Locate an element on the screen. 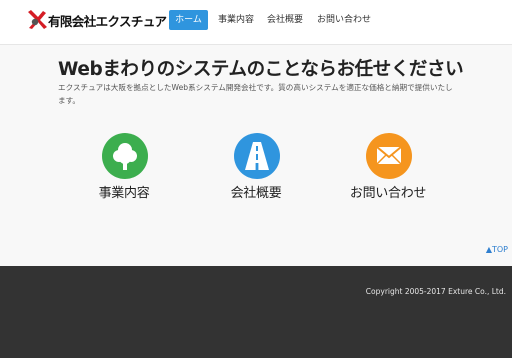  feature-business-label: 事業内容 is located at coordinates (124, 193).